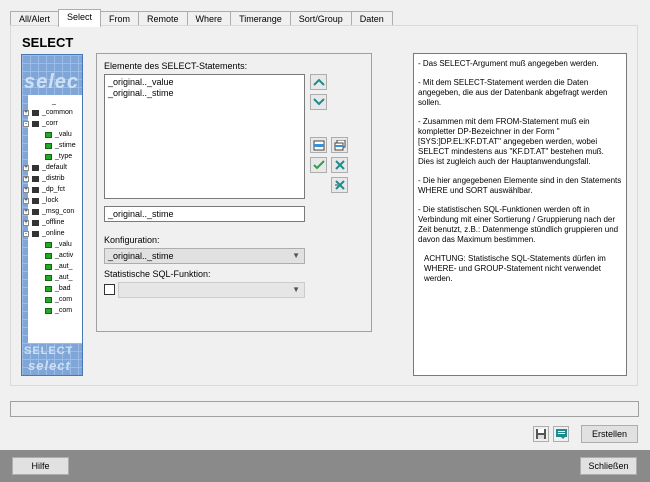 Image resolution: width=650 pixels, height=482 pixels. I want to click on save-icon, so click(541, 434).